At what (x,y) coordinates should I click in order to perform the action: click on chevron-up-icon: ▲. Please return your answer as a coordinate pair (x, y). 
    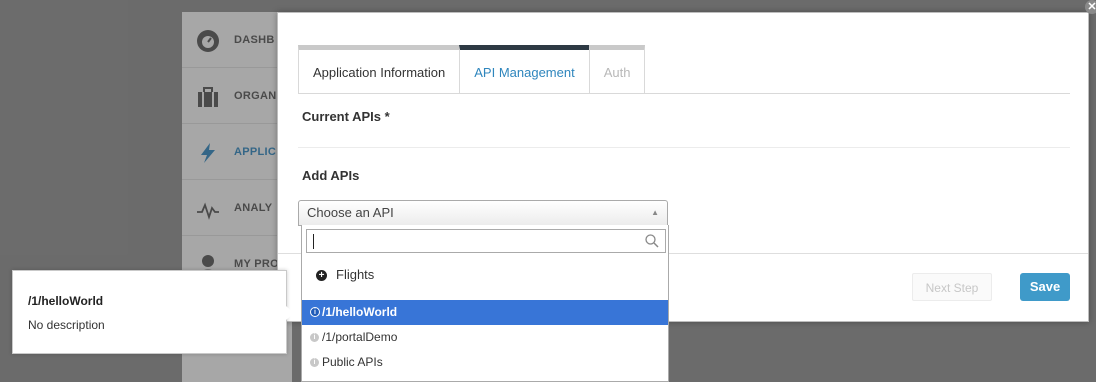
    Looking at the image, I should click on (655, 212).